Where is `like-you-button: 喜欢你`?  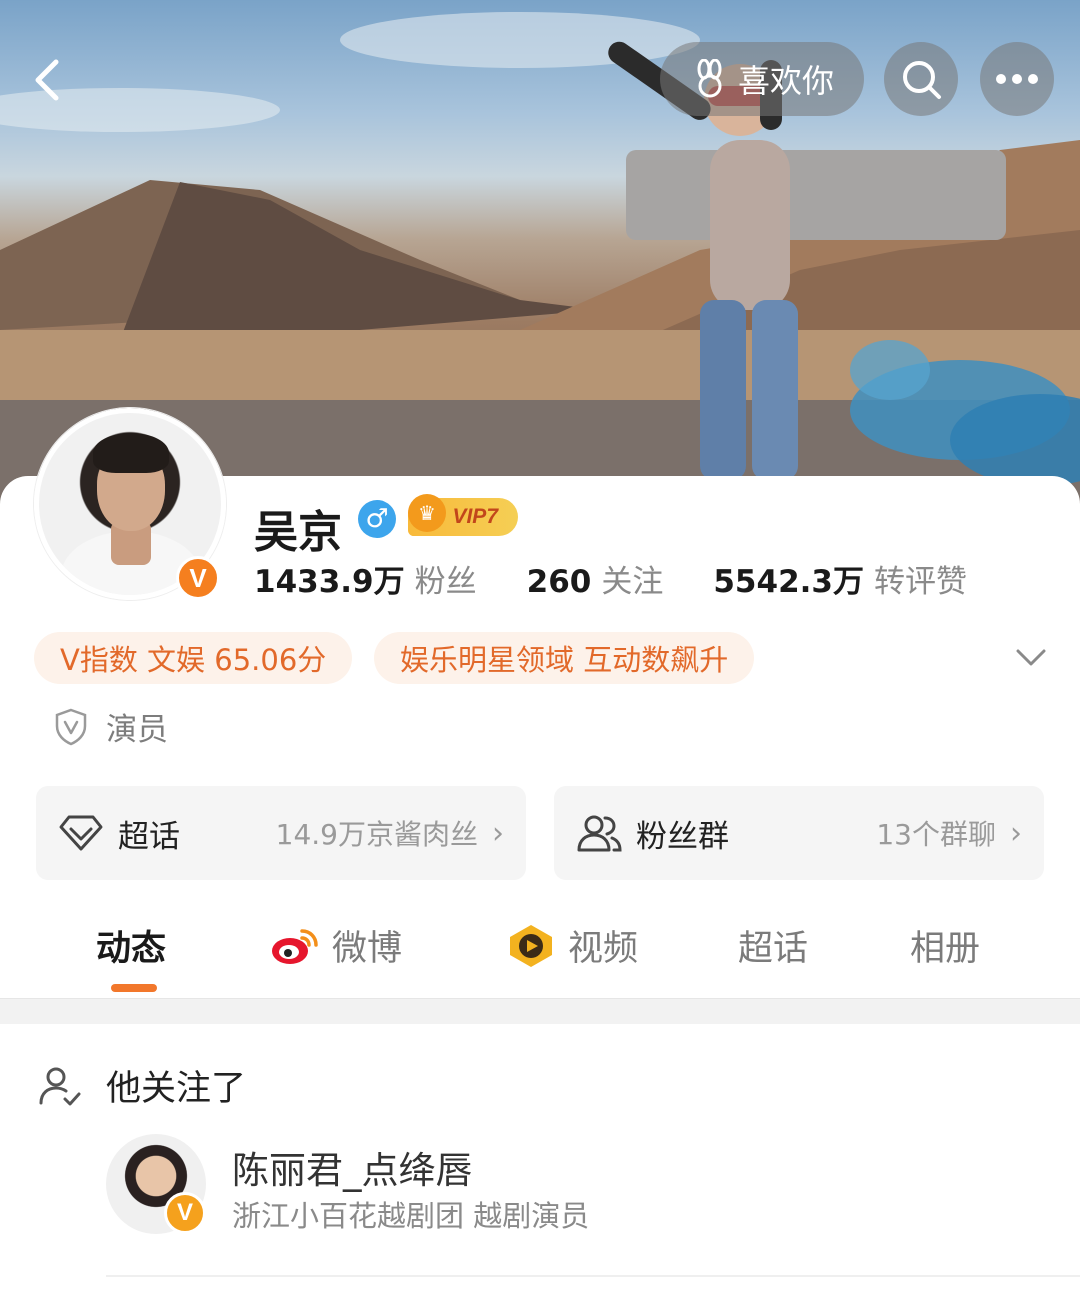
like-you-button: 喜欢你 is located at coordinates (762, 79).